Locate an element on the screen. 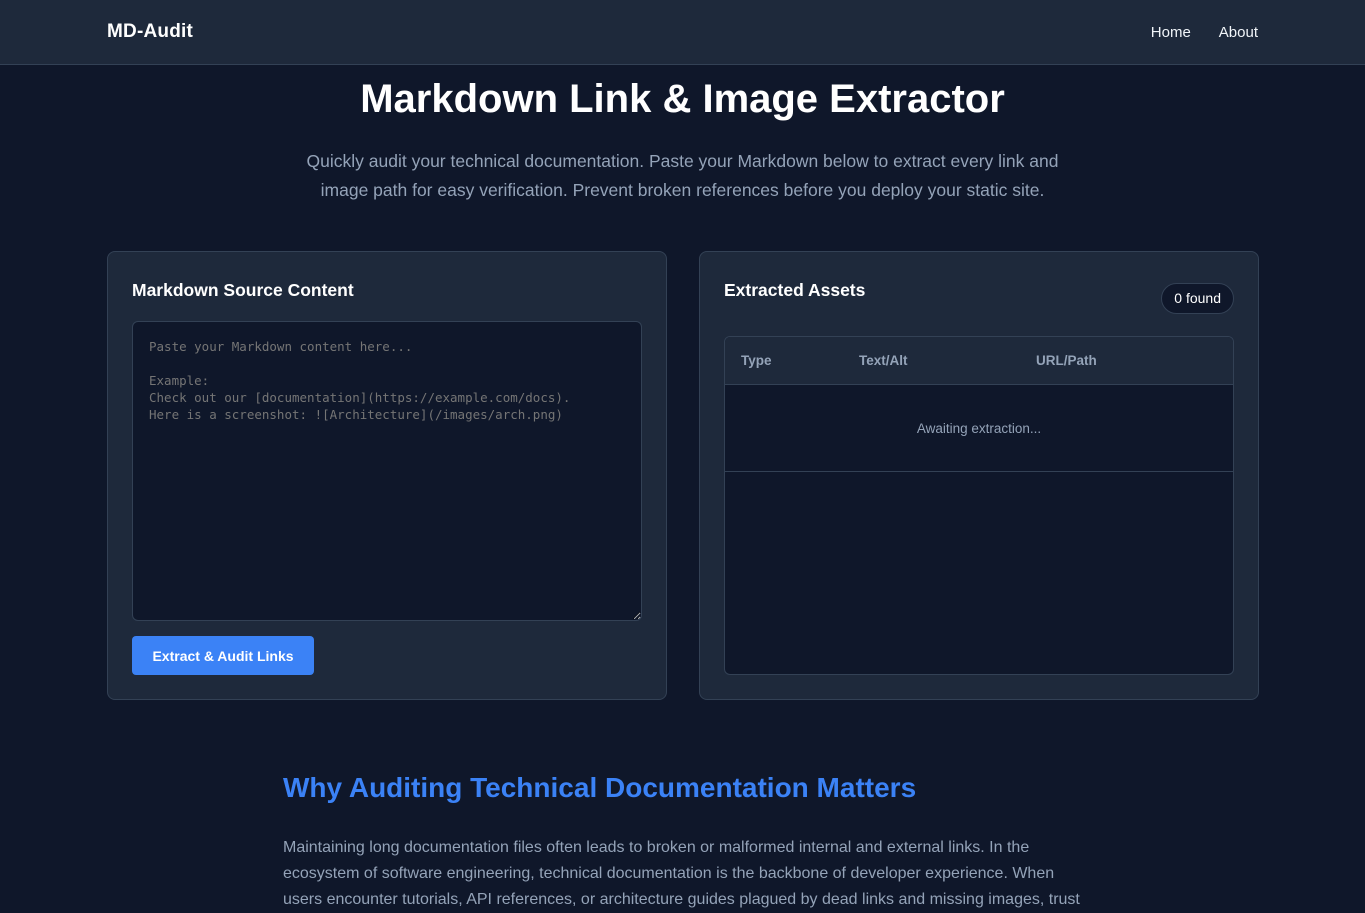 The width and height of the screenshot is (1365, 913). brand-logo: MD-Audit is located at coordinates (150, 32).